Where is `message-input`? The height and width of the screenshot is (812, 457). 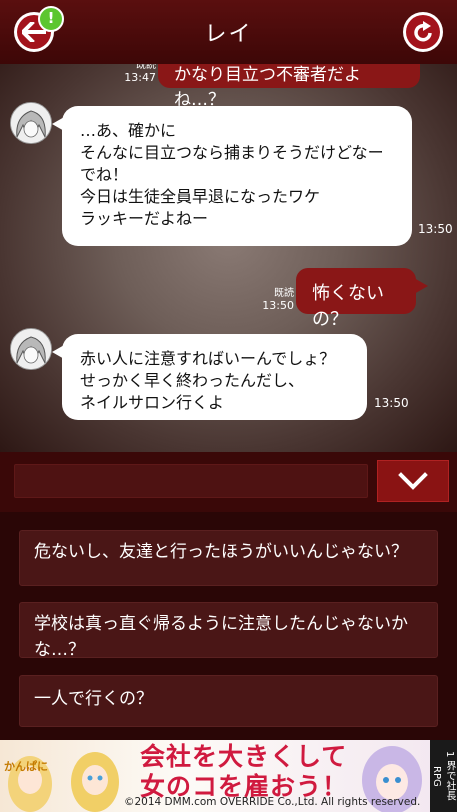 message-input is located at coordinates (191, 481).